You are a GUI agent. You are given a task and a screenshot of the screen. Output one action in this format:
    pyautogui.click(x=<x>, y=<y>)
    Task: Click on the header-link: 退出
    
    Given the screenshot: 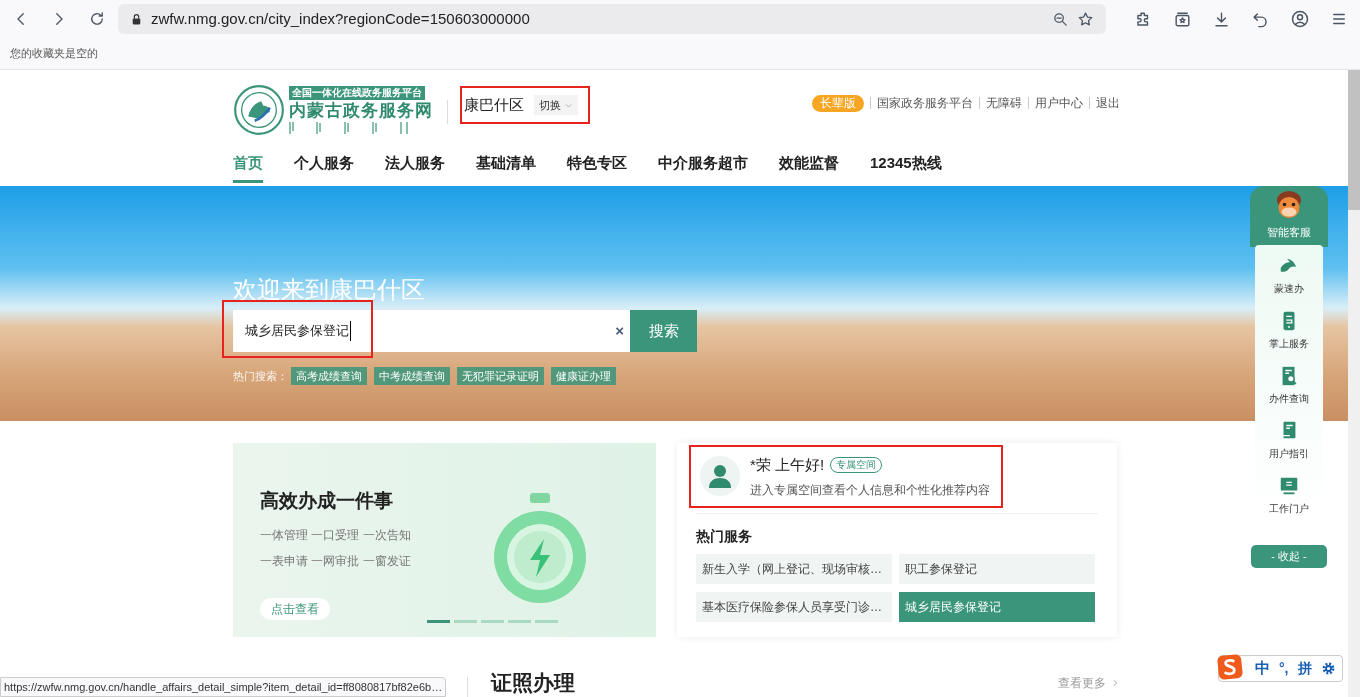 What is the action you would take?
    pyautogui.click(x=1108, y=103)
    